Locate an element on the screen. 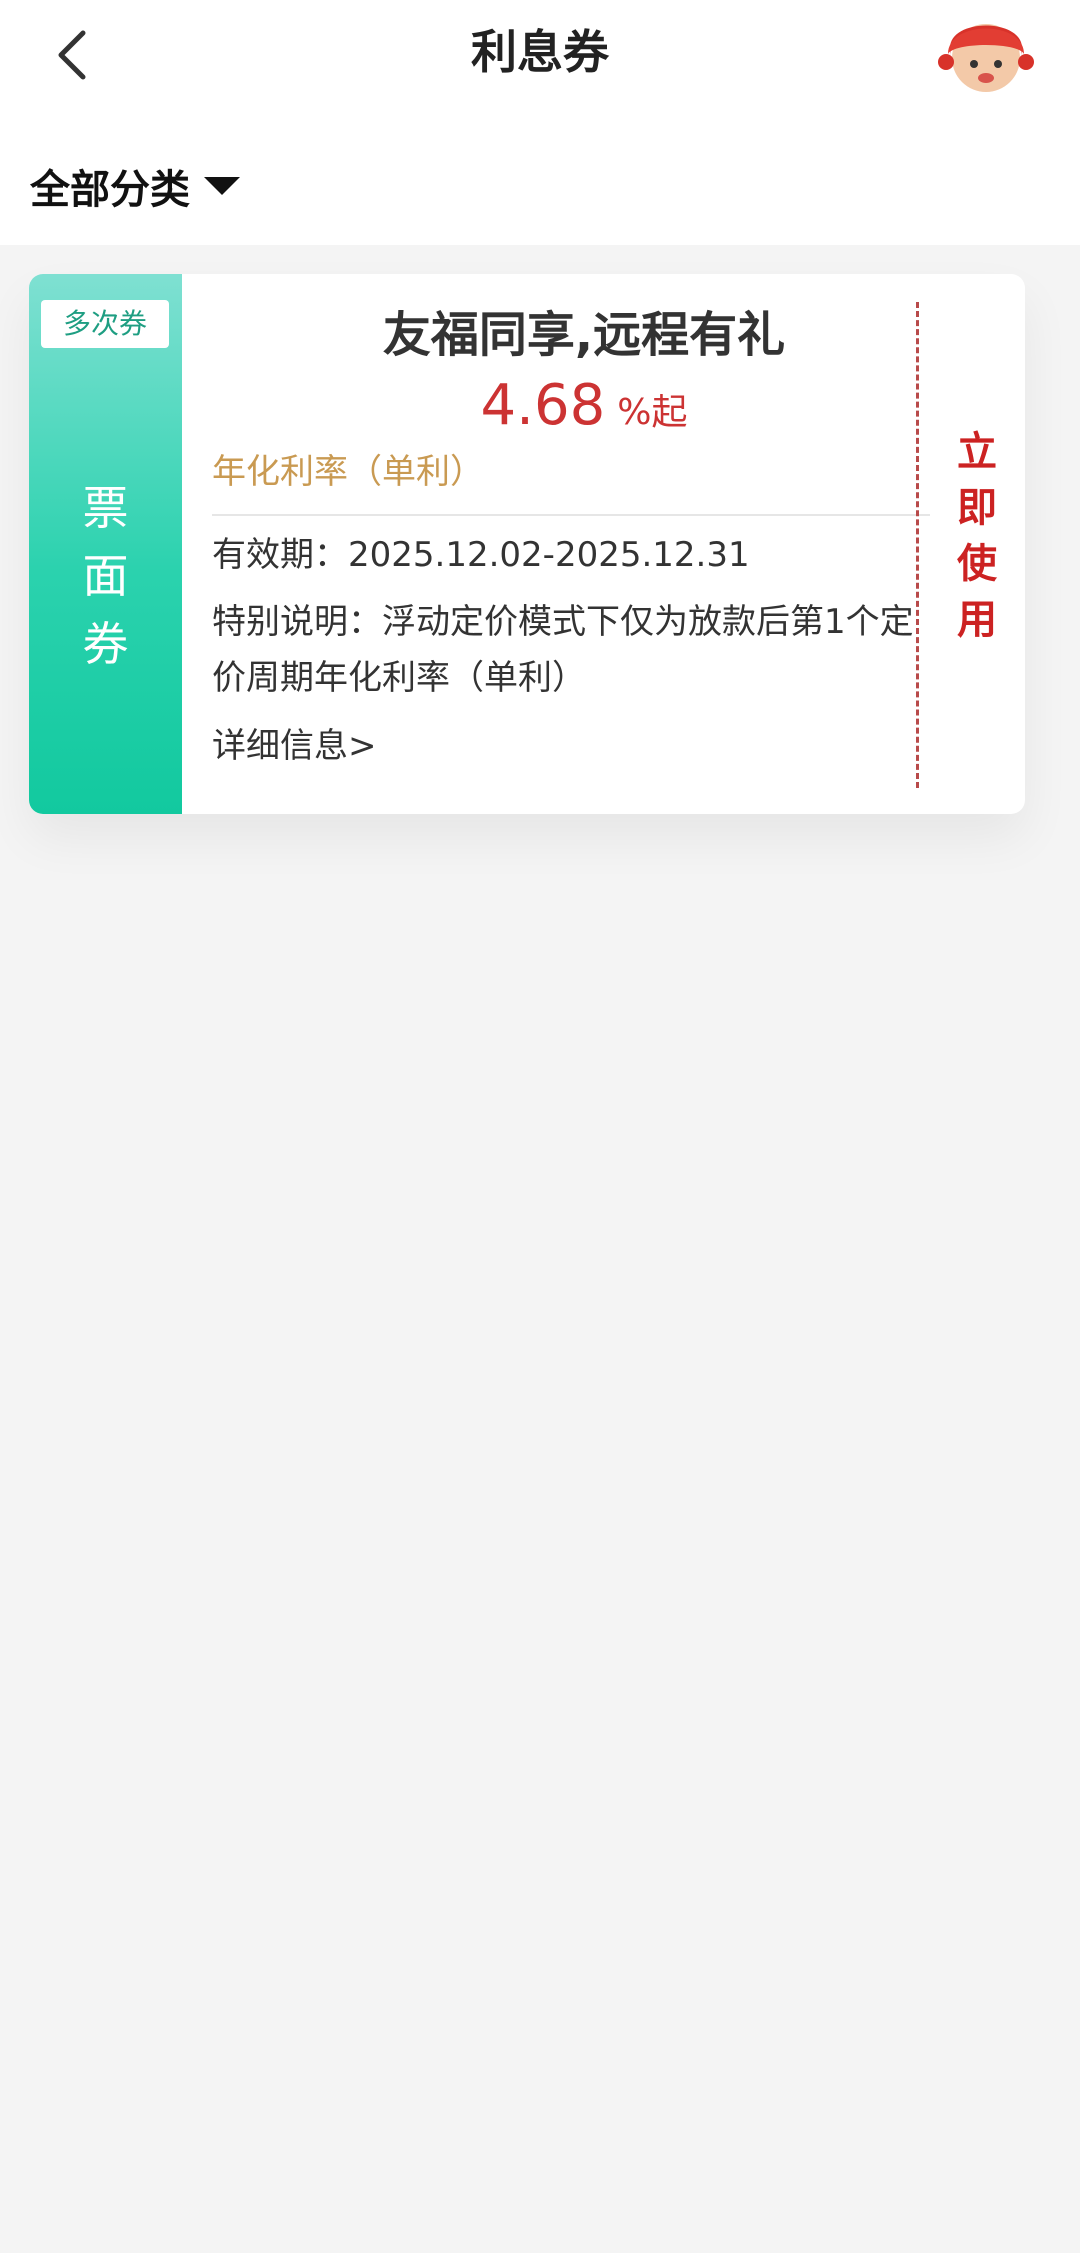 This screenshot has width=1080, height=2253. use-now-char: 立 is located at coordinates (977, 452).